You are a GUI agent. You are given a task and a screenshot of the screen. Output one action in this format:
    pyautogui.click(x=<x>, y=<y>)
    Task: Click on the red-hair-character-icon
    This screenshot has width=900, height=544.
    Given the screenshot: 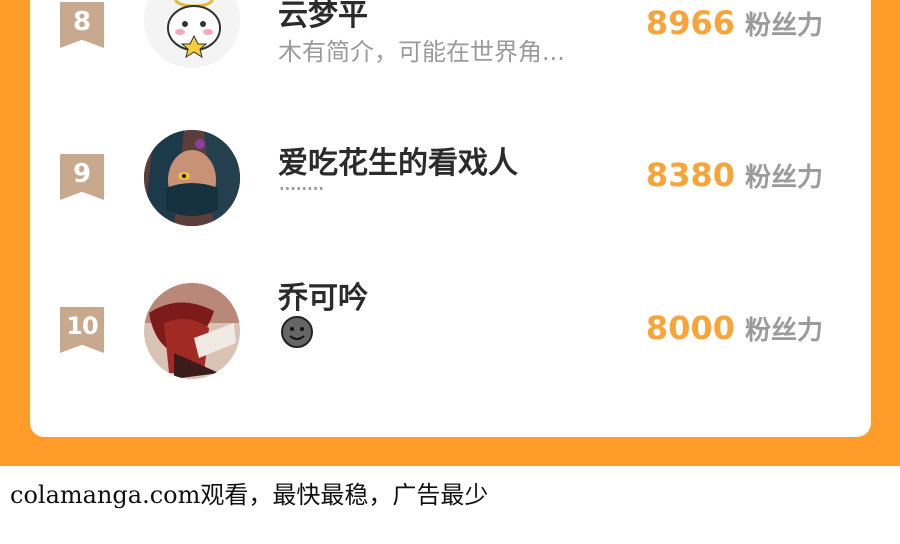 What is the action you would take?
    pyautogui.click(x=192, y=331)
    